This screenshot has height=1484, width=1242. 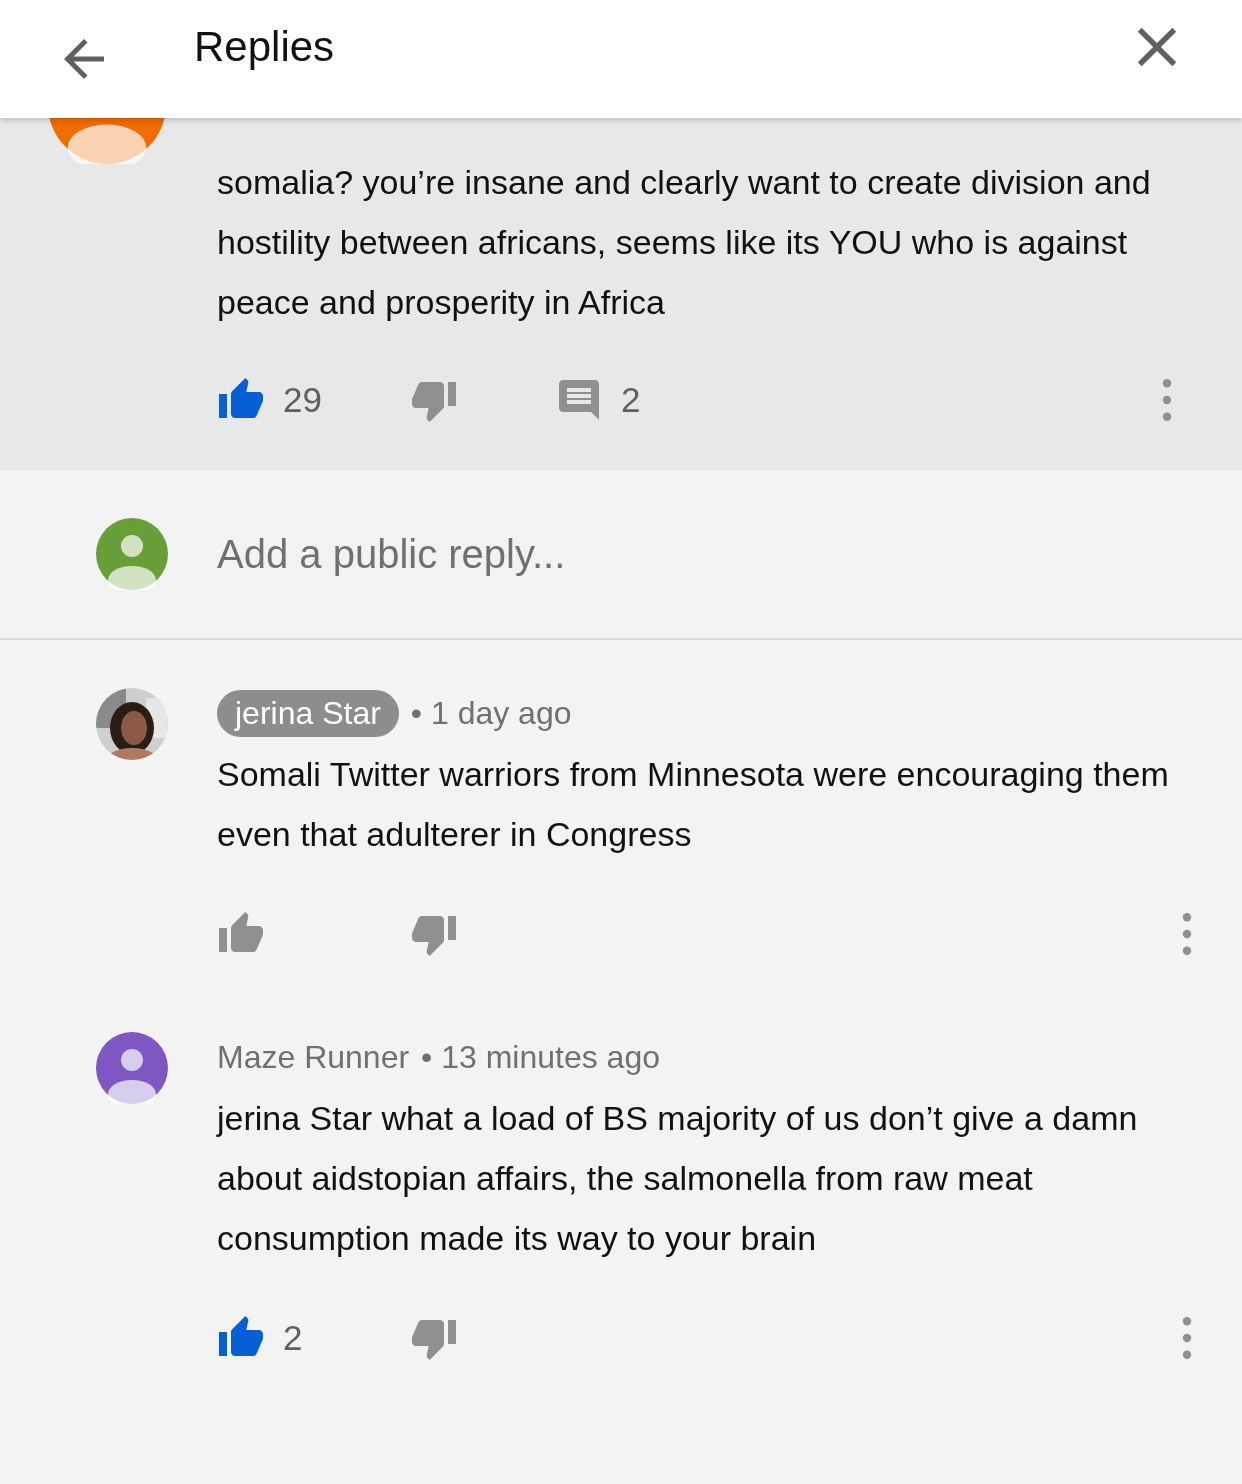 What do you see at coordinates (540, 1057) in the screenshot?
I see `timestamp: • 13 minutes ago` at bounding box center [540, 1057].